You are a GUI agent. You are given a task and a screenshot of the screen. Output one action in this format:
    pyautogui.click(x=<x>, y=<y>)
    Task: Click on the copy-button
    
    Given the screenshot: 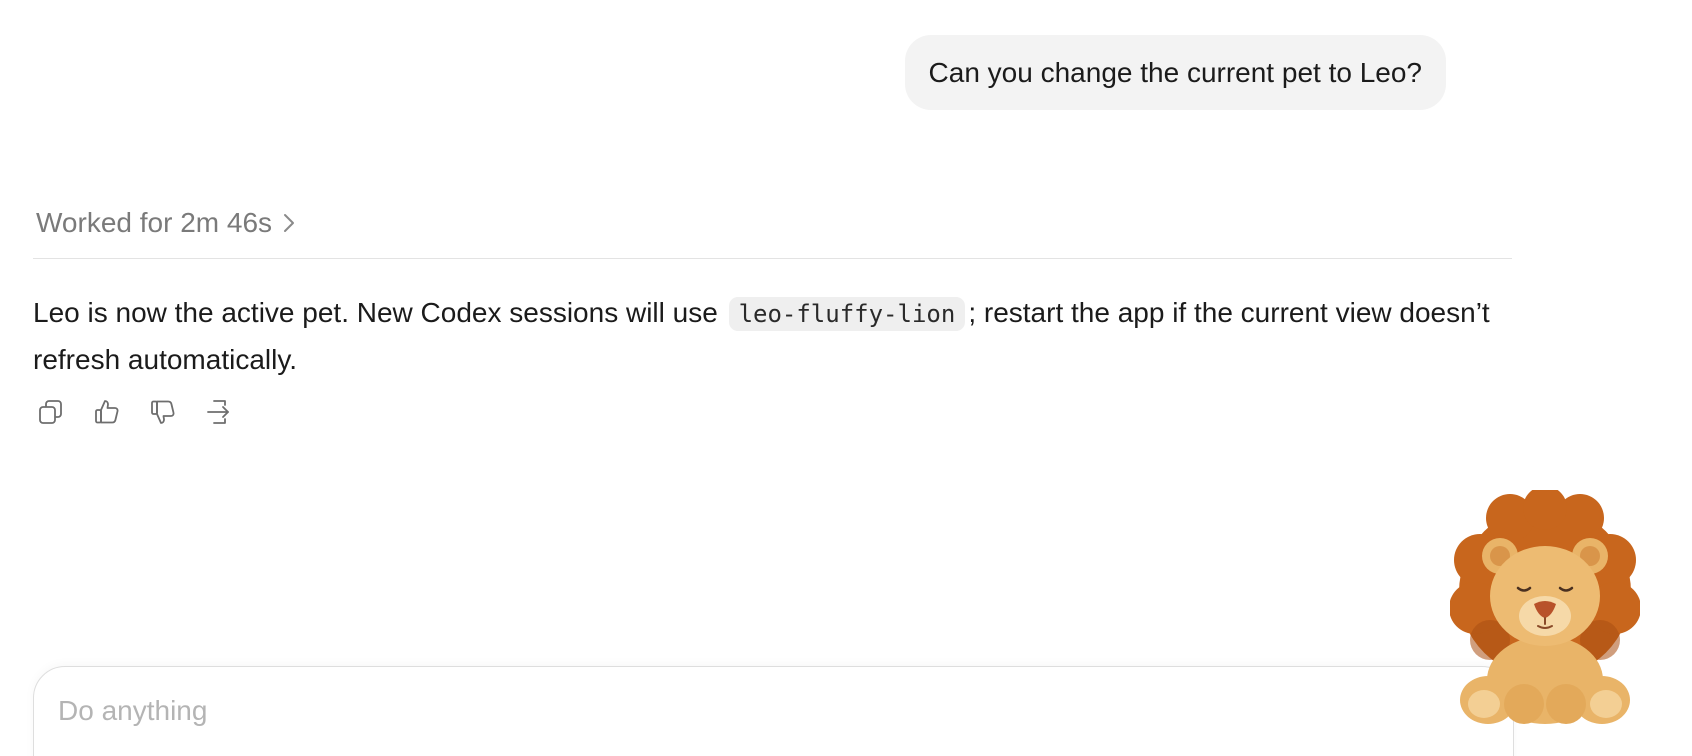 What is the action you would take?
    pyautogui.click(x=51, y=414)
    